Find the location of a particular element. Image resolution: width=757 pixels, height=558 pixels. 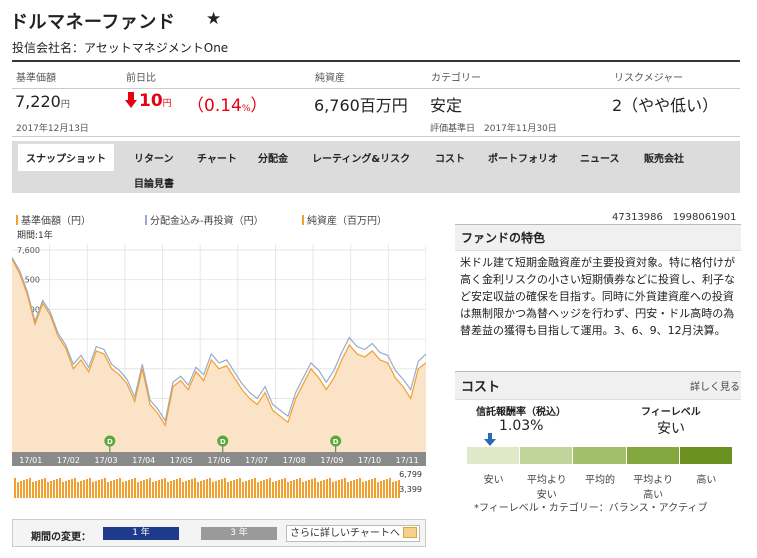

category-value: 安定 is located at coordinates (446, 105).